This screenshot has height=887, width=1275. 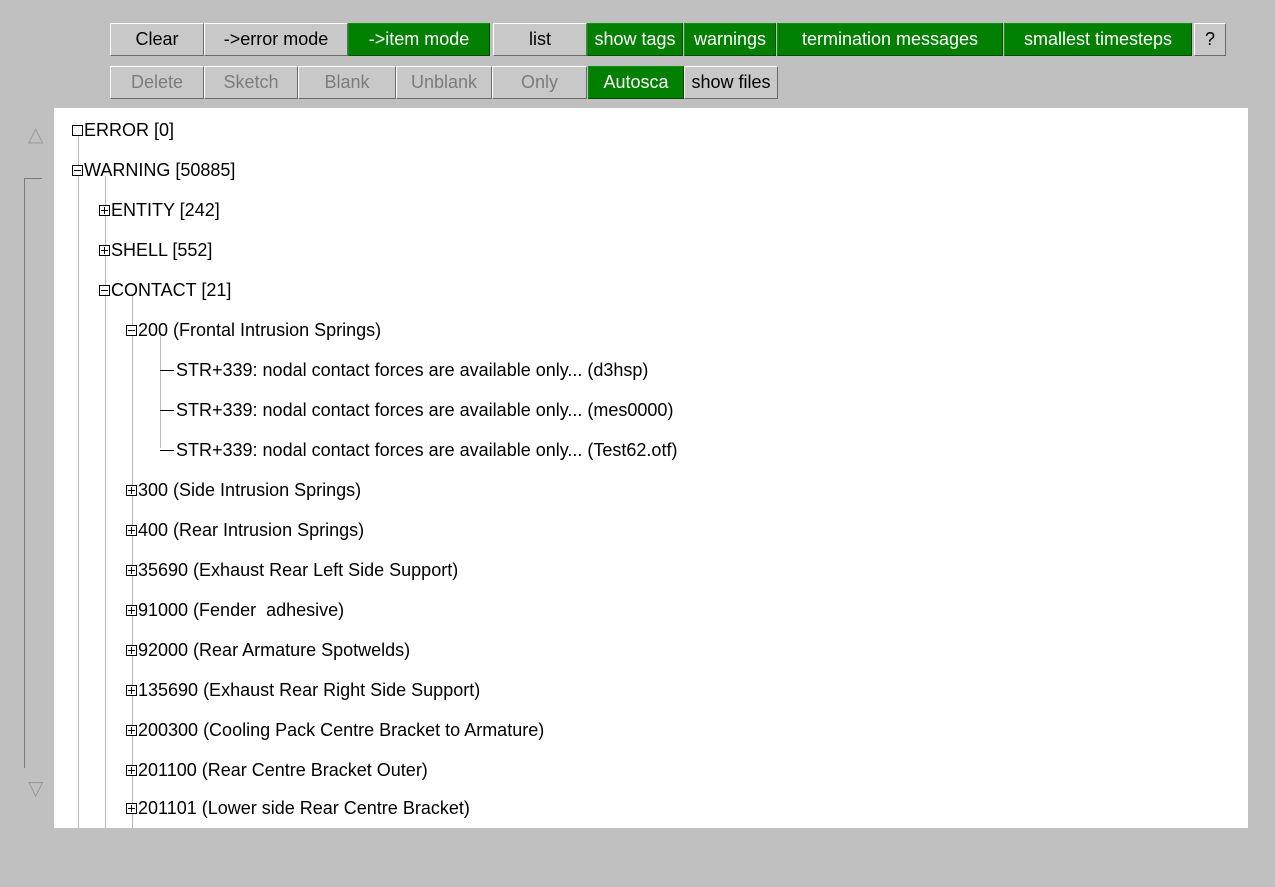 I want to click on show-files-button: show files, so click(x=731, y=82).